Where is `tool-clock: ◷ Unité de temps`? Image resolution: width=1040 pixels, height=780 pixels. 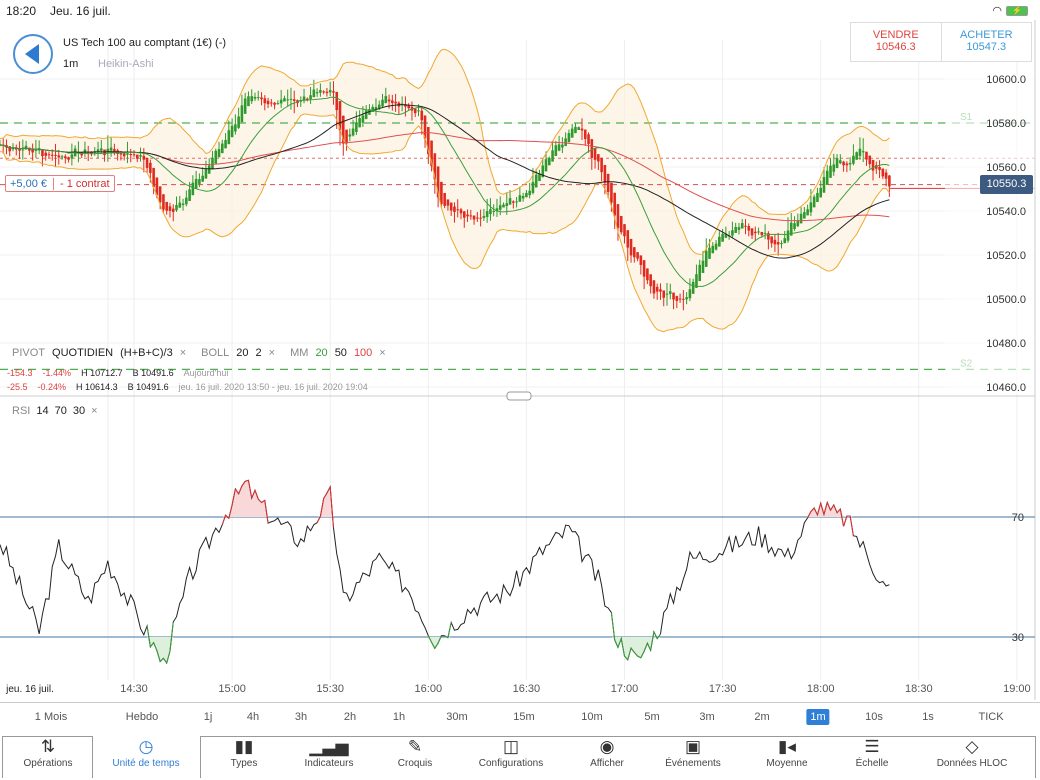 tool-clock: ◷ Unité de temps is located at coordinates (146, 756).